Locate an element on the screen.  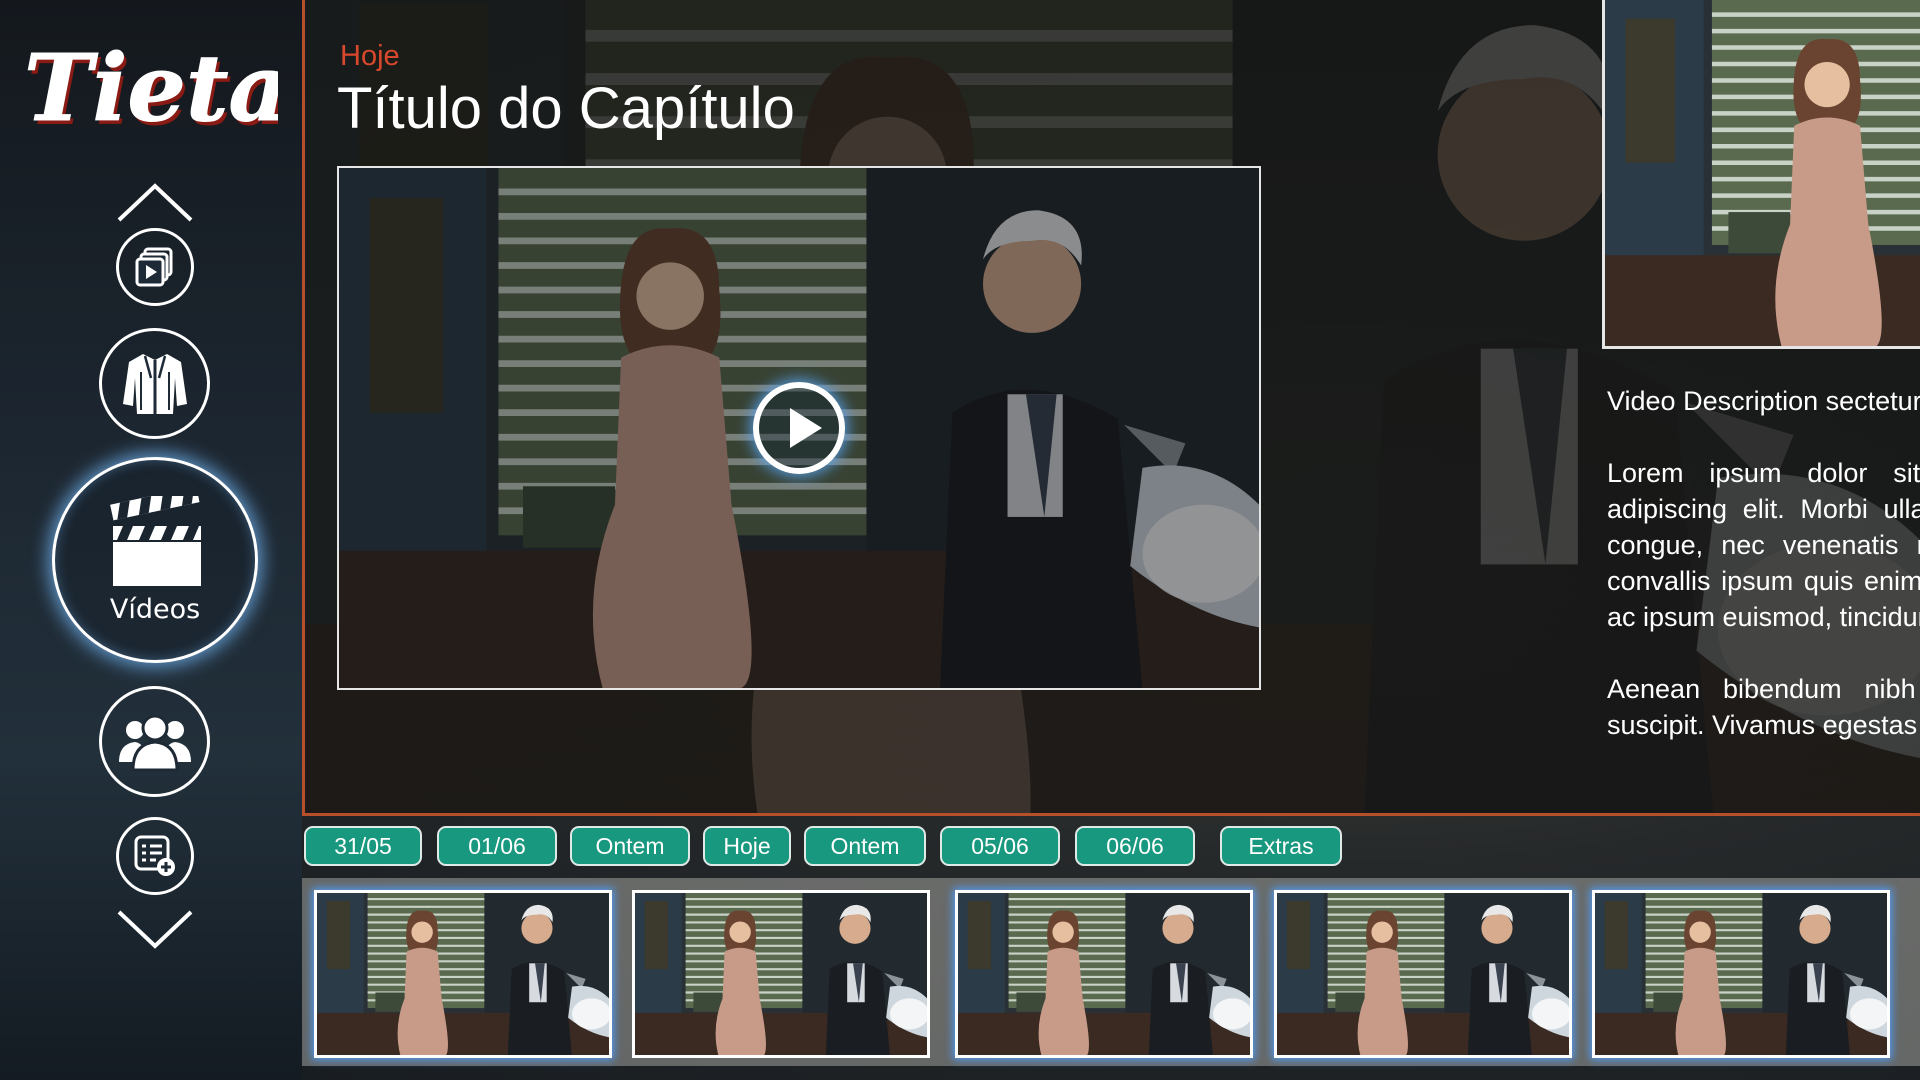
page-title: Título do Capítulo is located at coordinates (566, 108).